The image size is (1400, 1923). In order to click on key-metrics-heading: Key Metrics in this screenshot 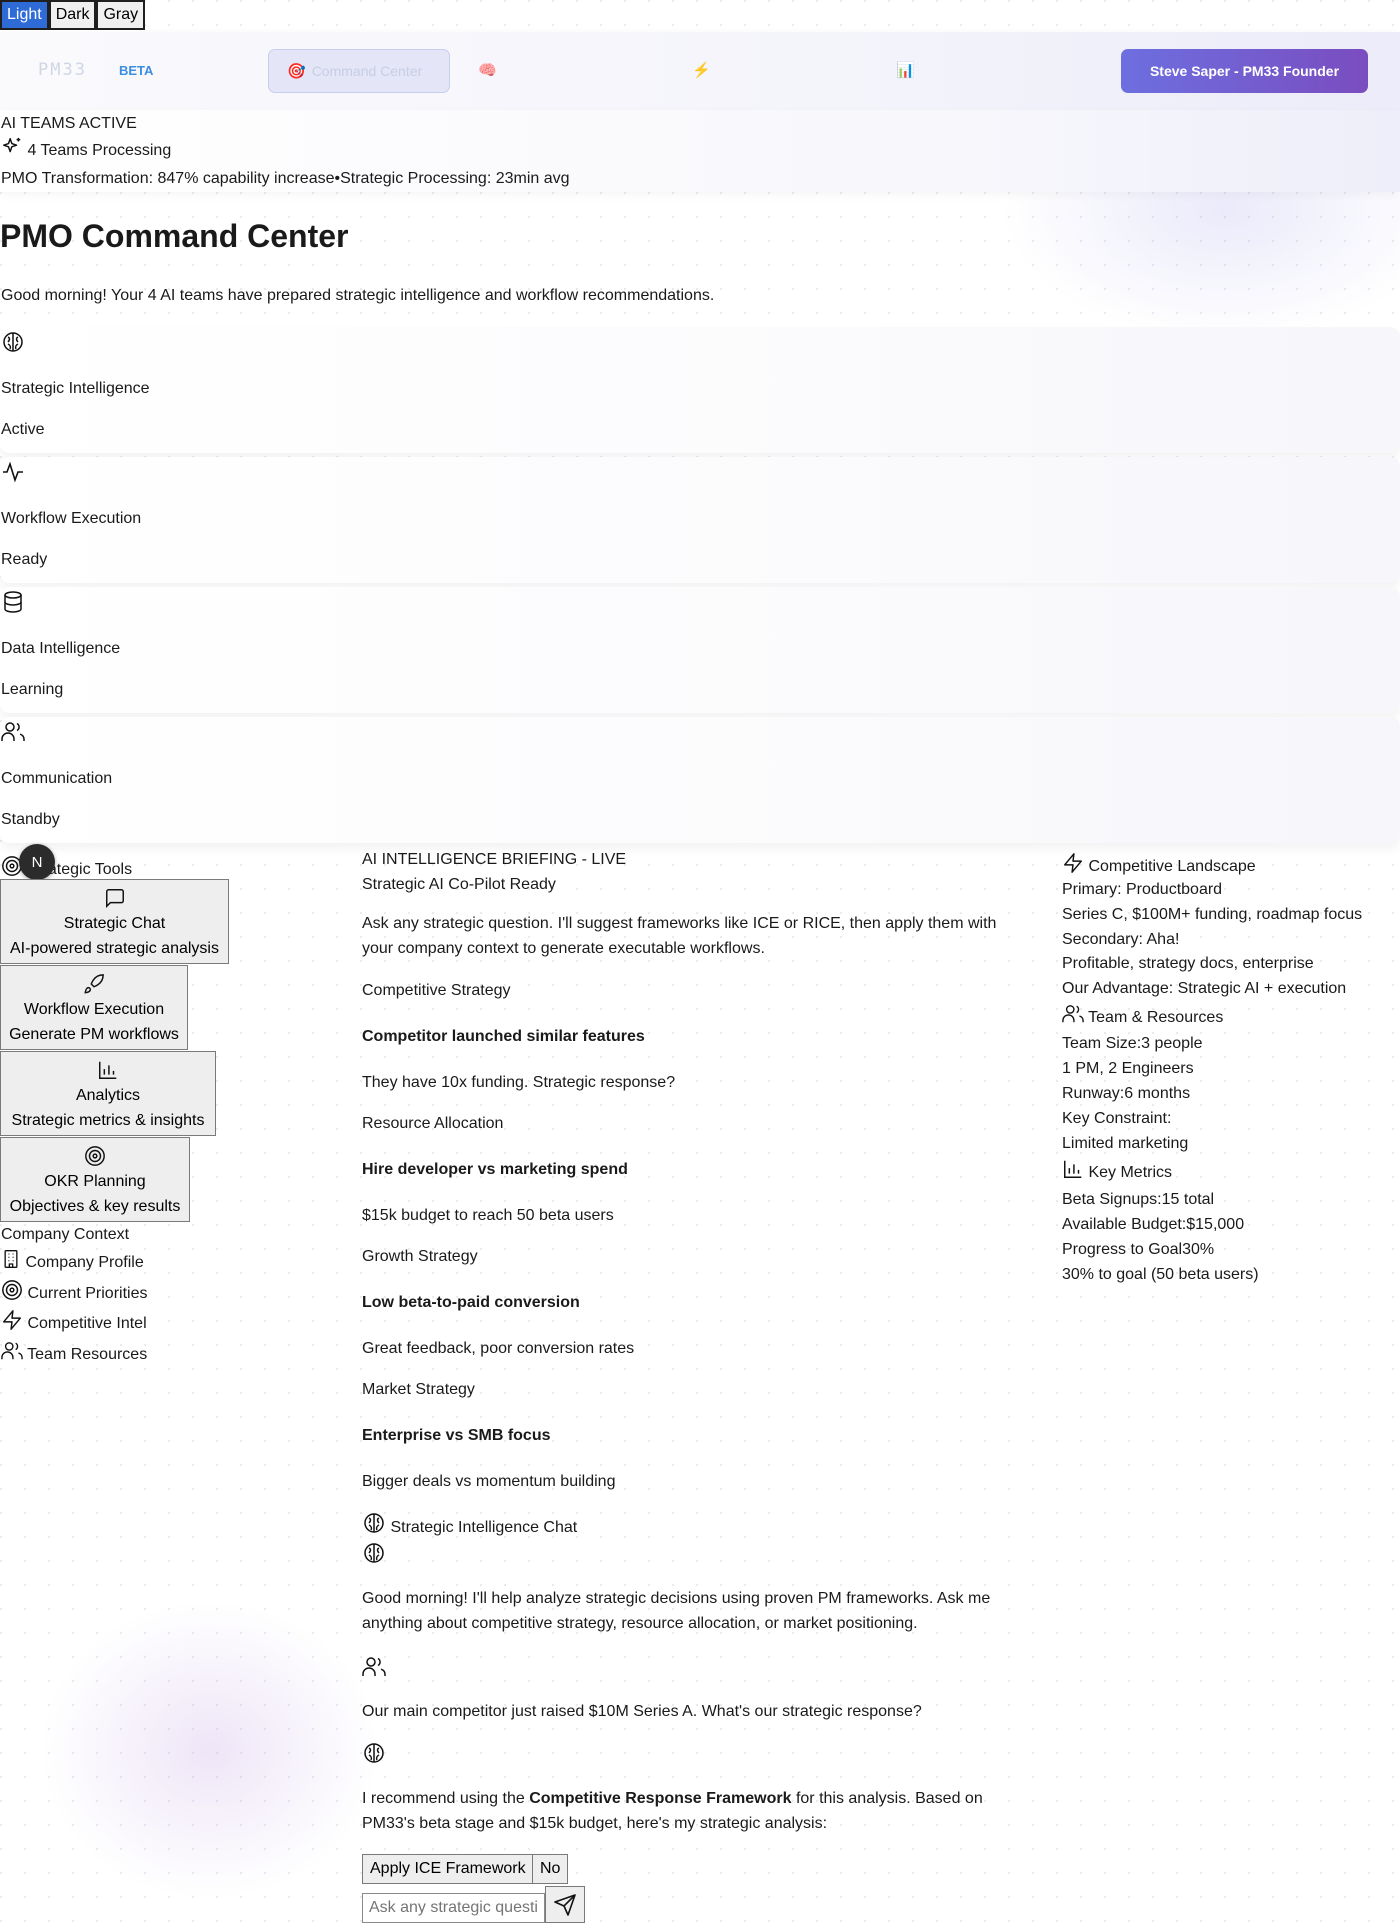, I will do `click(1117, 1170)`.